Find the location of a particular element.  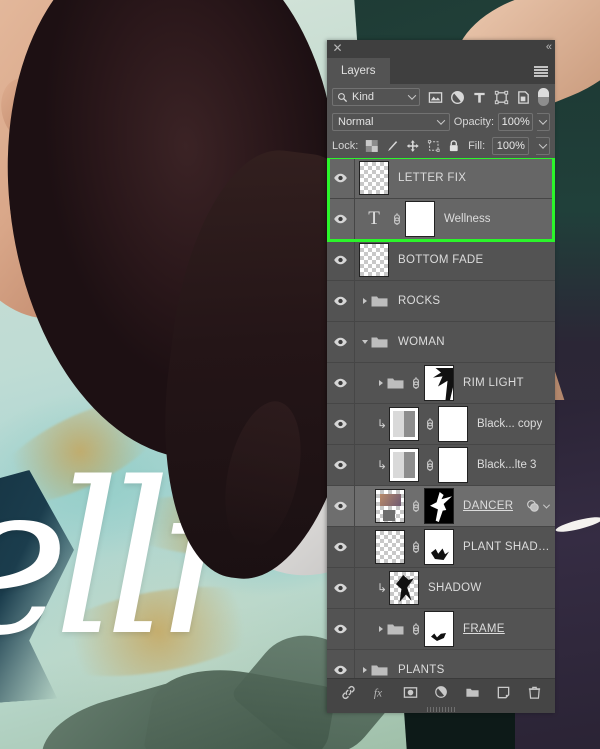

layer-row-body: ↳ SHADOW is located at coordinates (455, 588).